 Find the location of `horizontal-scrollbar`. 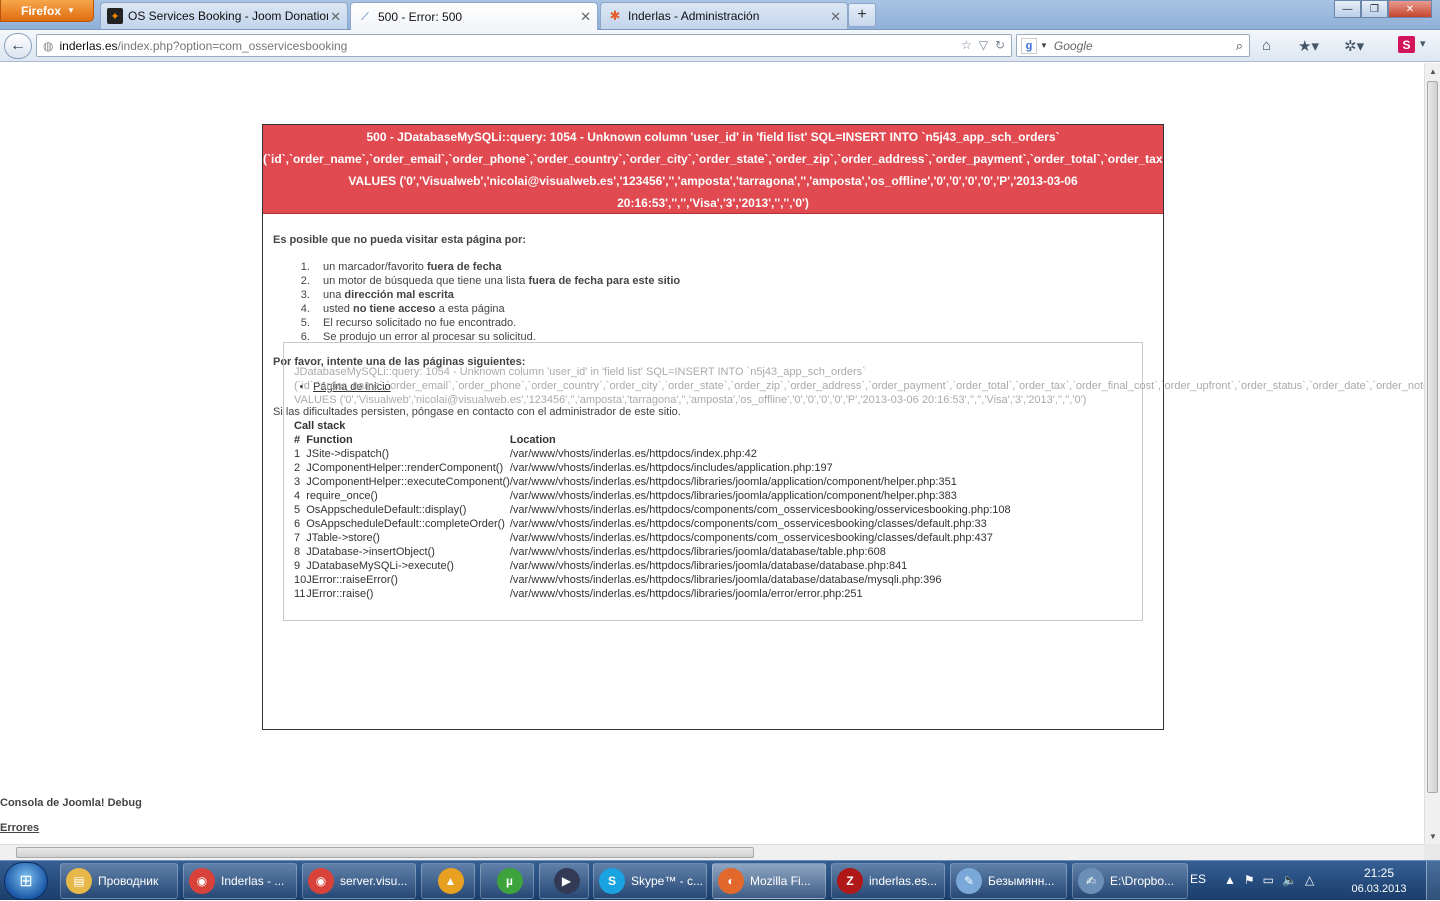

horizontal-scrollbar is located at coordinates (712, 852).